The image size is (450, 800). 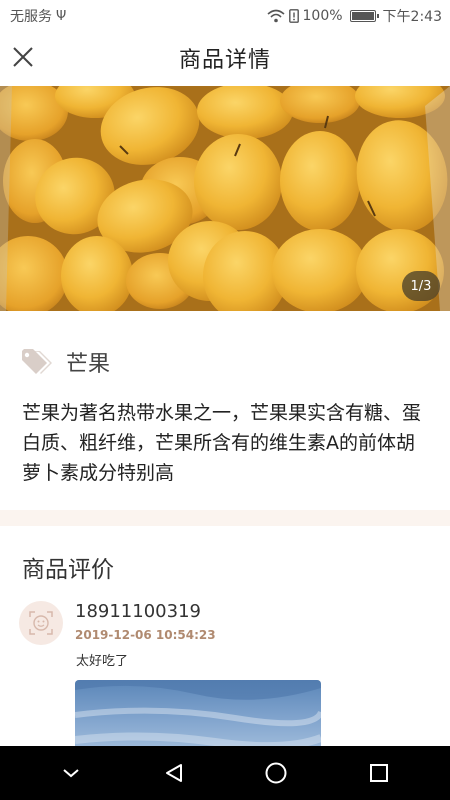 I want to click on battery-percent: 100%, so click(x=322, y=16).